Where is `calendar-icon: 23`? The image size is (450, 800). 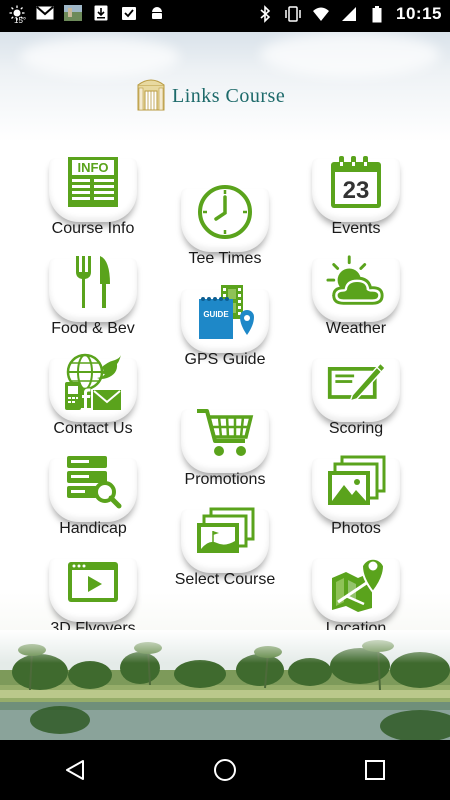 calendar-icon: 23 is located at coordinates (356, 182).